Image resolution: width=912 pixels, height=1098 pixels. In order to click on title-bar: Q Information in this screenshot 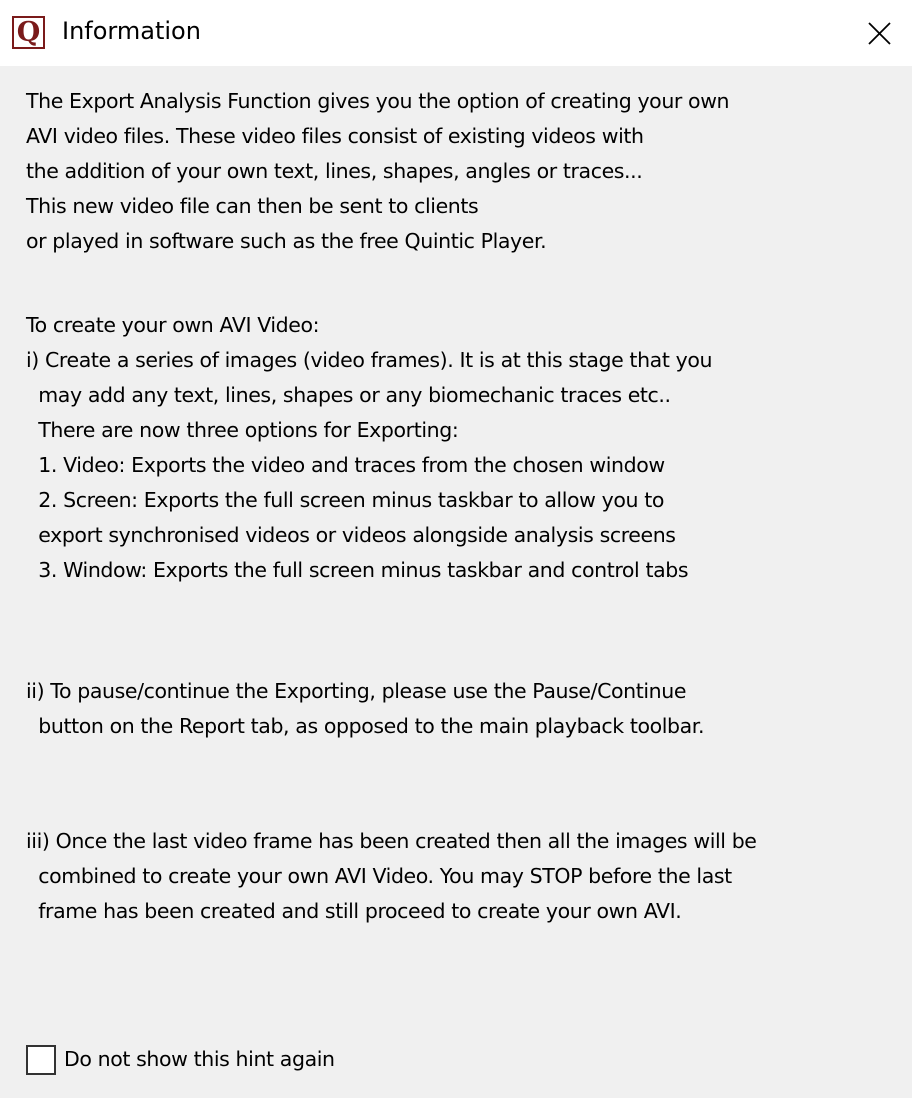, I will do `click(456, 33)`.